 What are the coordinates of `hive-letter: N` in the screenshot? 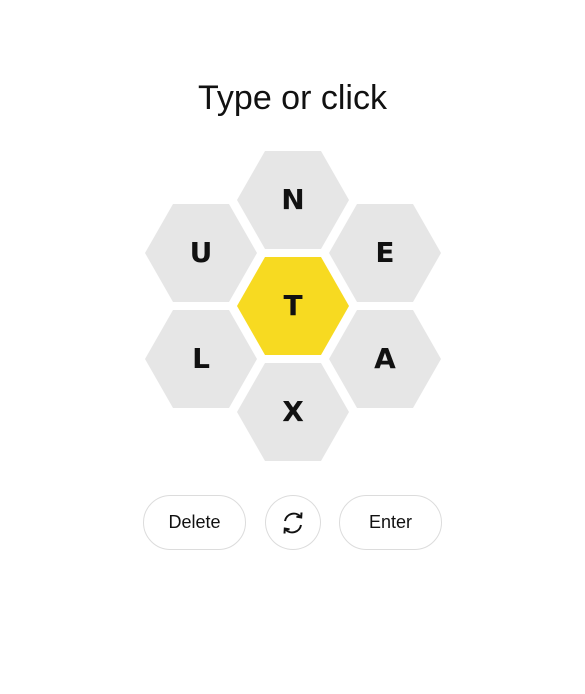 It's located at (293, 199).